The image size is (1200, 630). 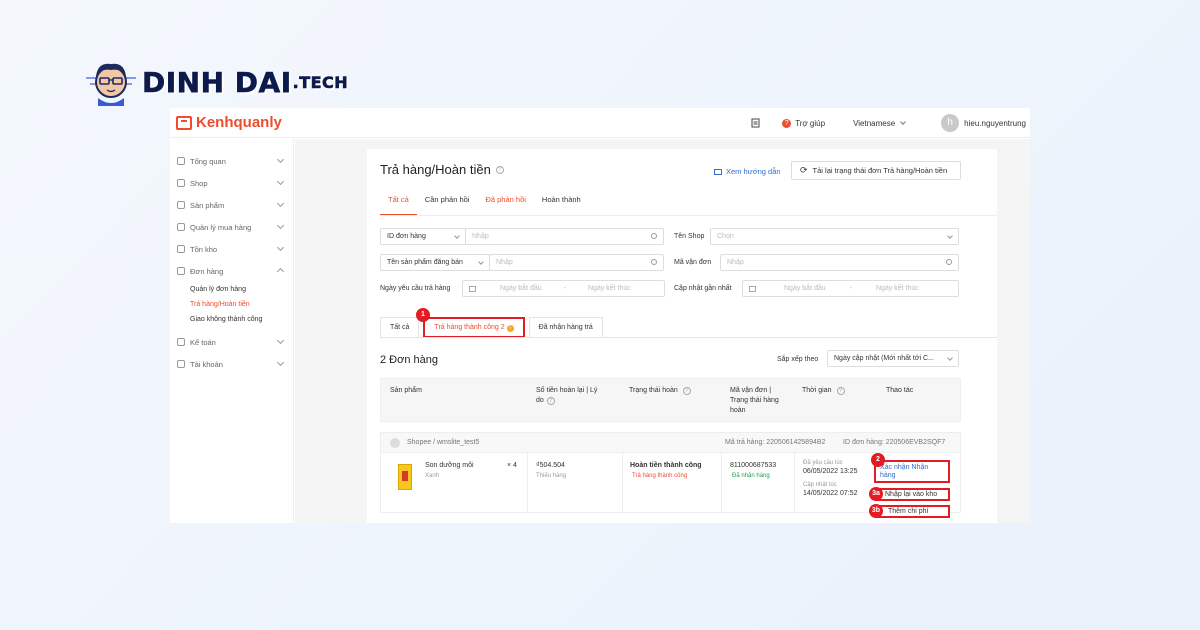 What do you see at coordinates (564, 236) in the screenshot?
I see `order-id-input: Nhập` at bounding box center [564, 236].